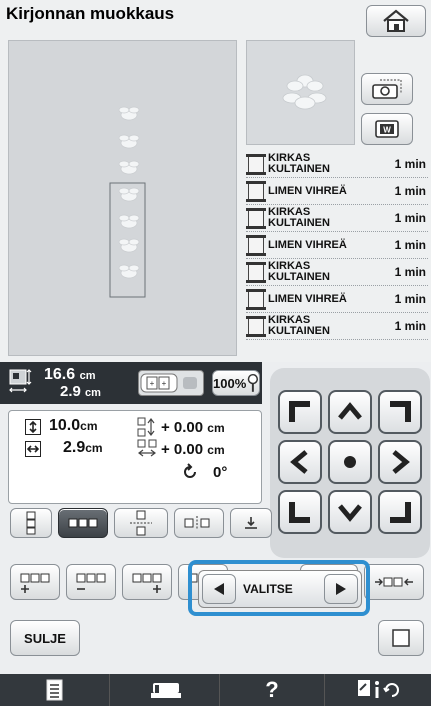  I want to click on memory-icon: W, so click(387, 129).